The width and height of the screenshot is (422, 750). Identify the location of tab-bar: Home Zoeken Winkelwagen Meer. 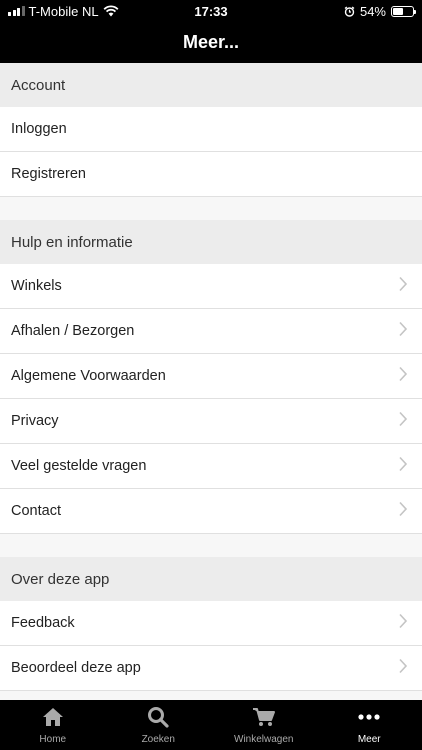
(211, 725).